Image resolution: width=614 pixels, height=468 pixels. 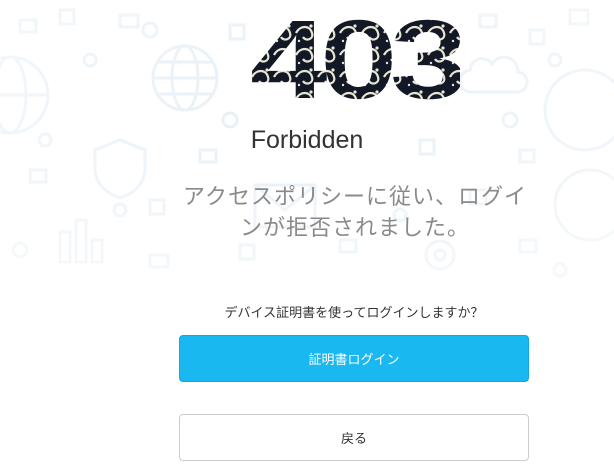 I want to click on error-code-graphic: 403, so click(x=355, y=53).